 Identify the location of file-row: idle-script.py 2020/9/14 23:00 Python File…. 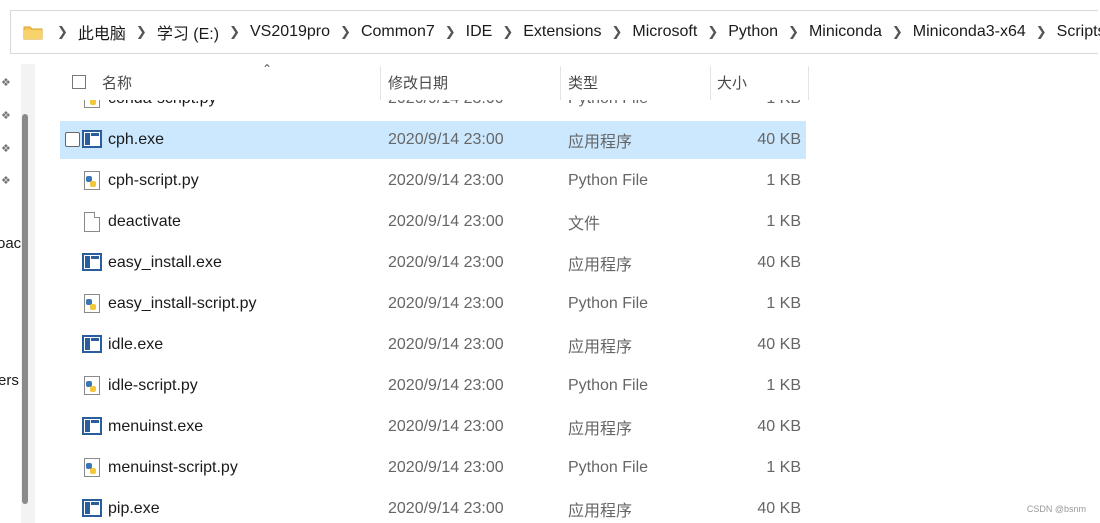
(433, 386).